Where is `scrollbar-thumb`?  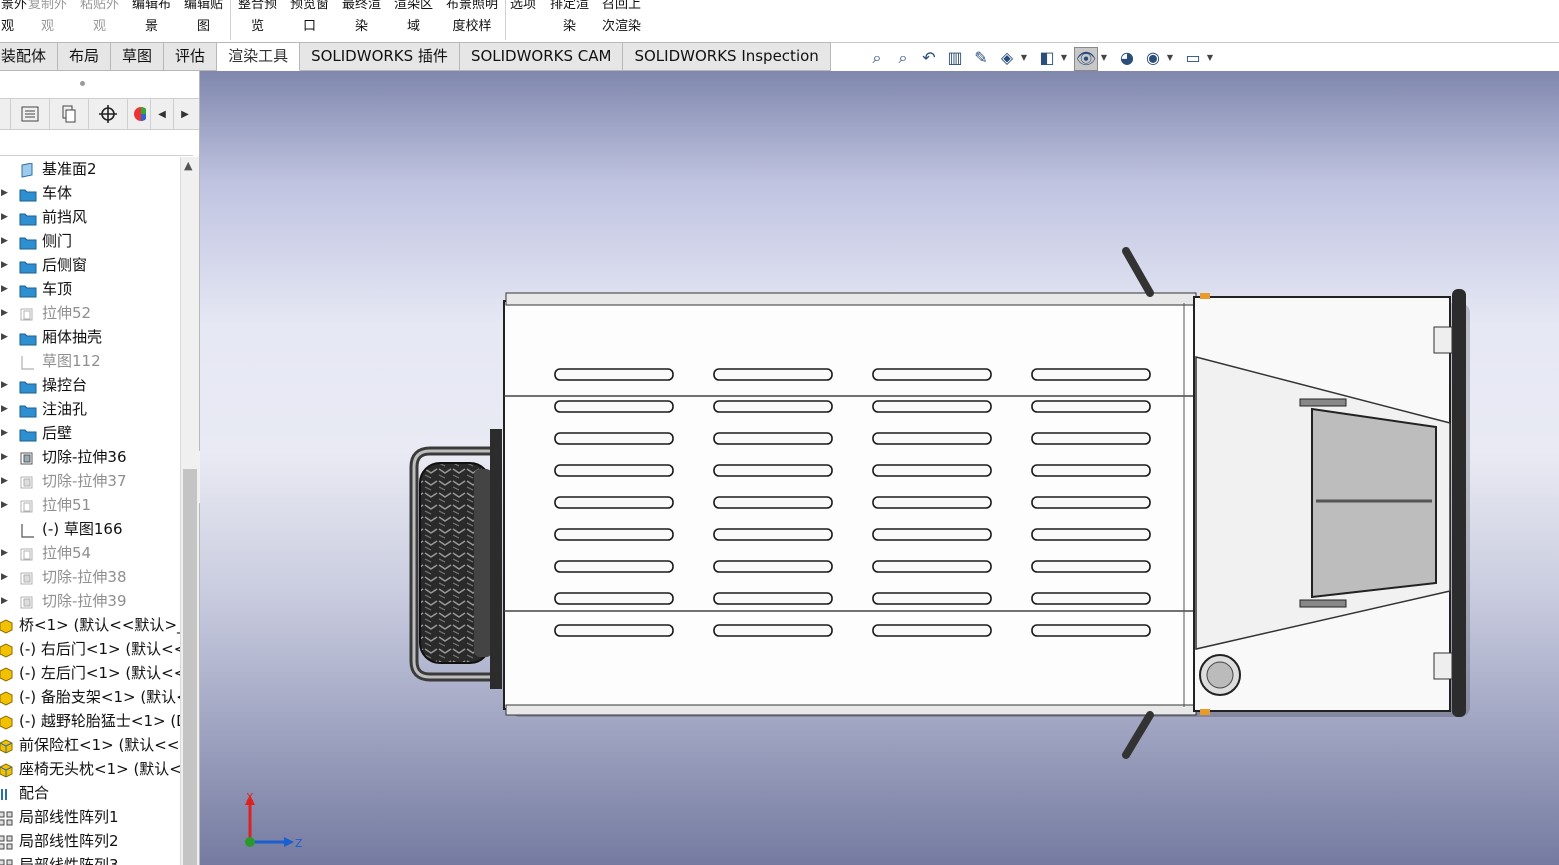
scrollbar-thumb is located at coordinates (190, 667).